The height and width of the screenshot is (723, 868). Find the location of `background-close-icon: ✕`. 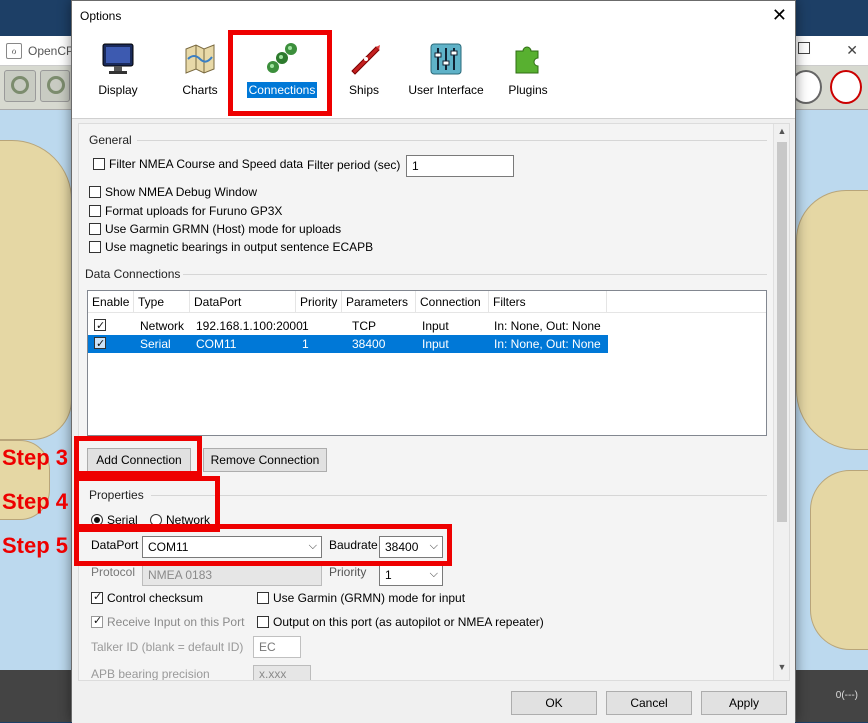

background-close-icon: ✕ is located at coordinates (852, 50).